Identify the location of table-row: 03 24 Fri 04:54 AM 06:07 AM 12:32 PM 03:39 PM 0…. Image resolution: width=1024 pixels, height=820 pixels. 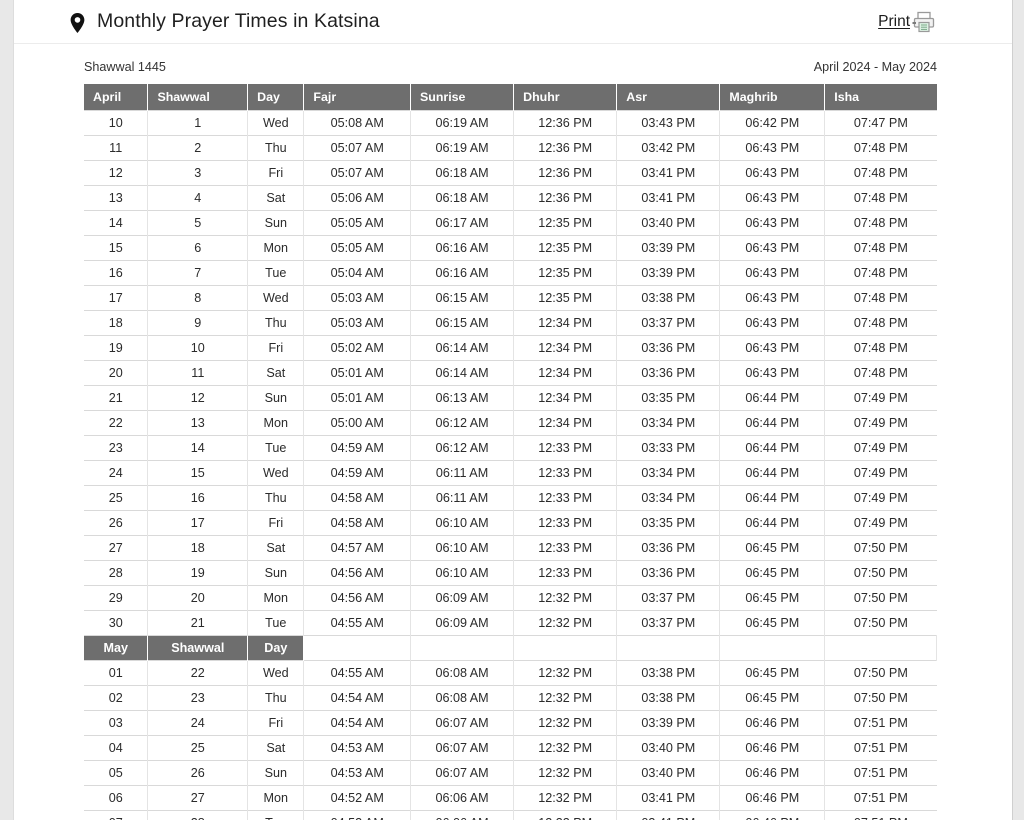
(510, 723).